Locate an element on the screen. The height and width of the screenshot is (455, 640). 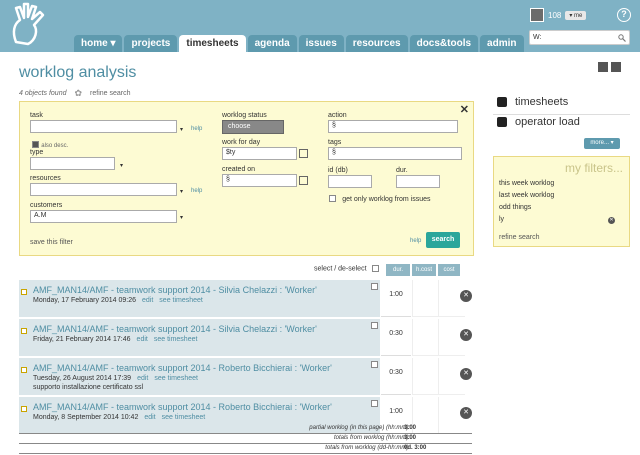
nav-tab-issues: issues is located at coordinates (321, 43).